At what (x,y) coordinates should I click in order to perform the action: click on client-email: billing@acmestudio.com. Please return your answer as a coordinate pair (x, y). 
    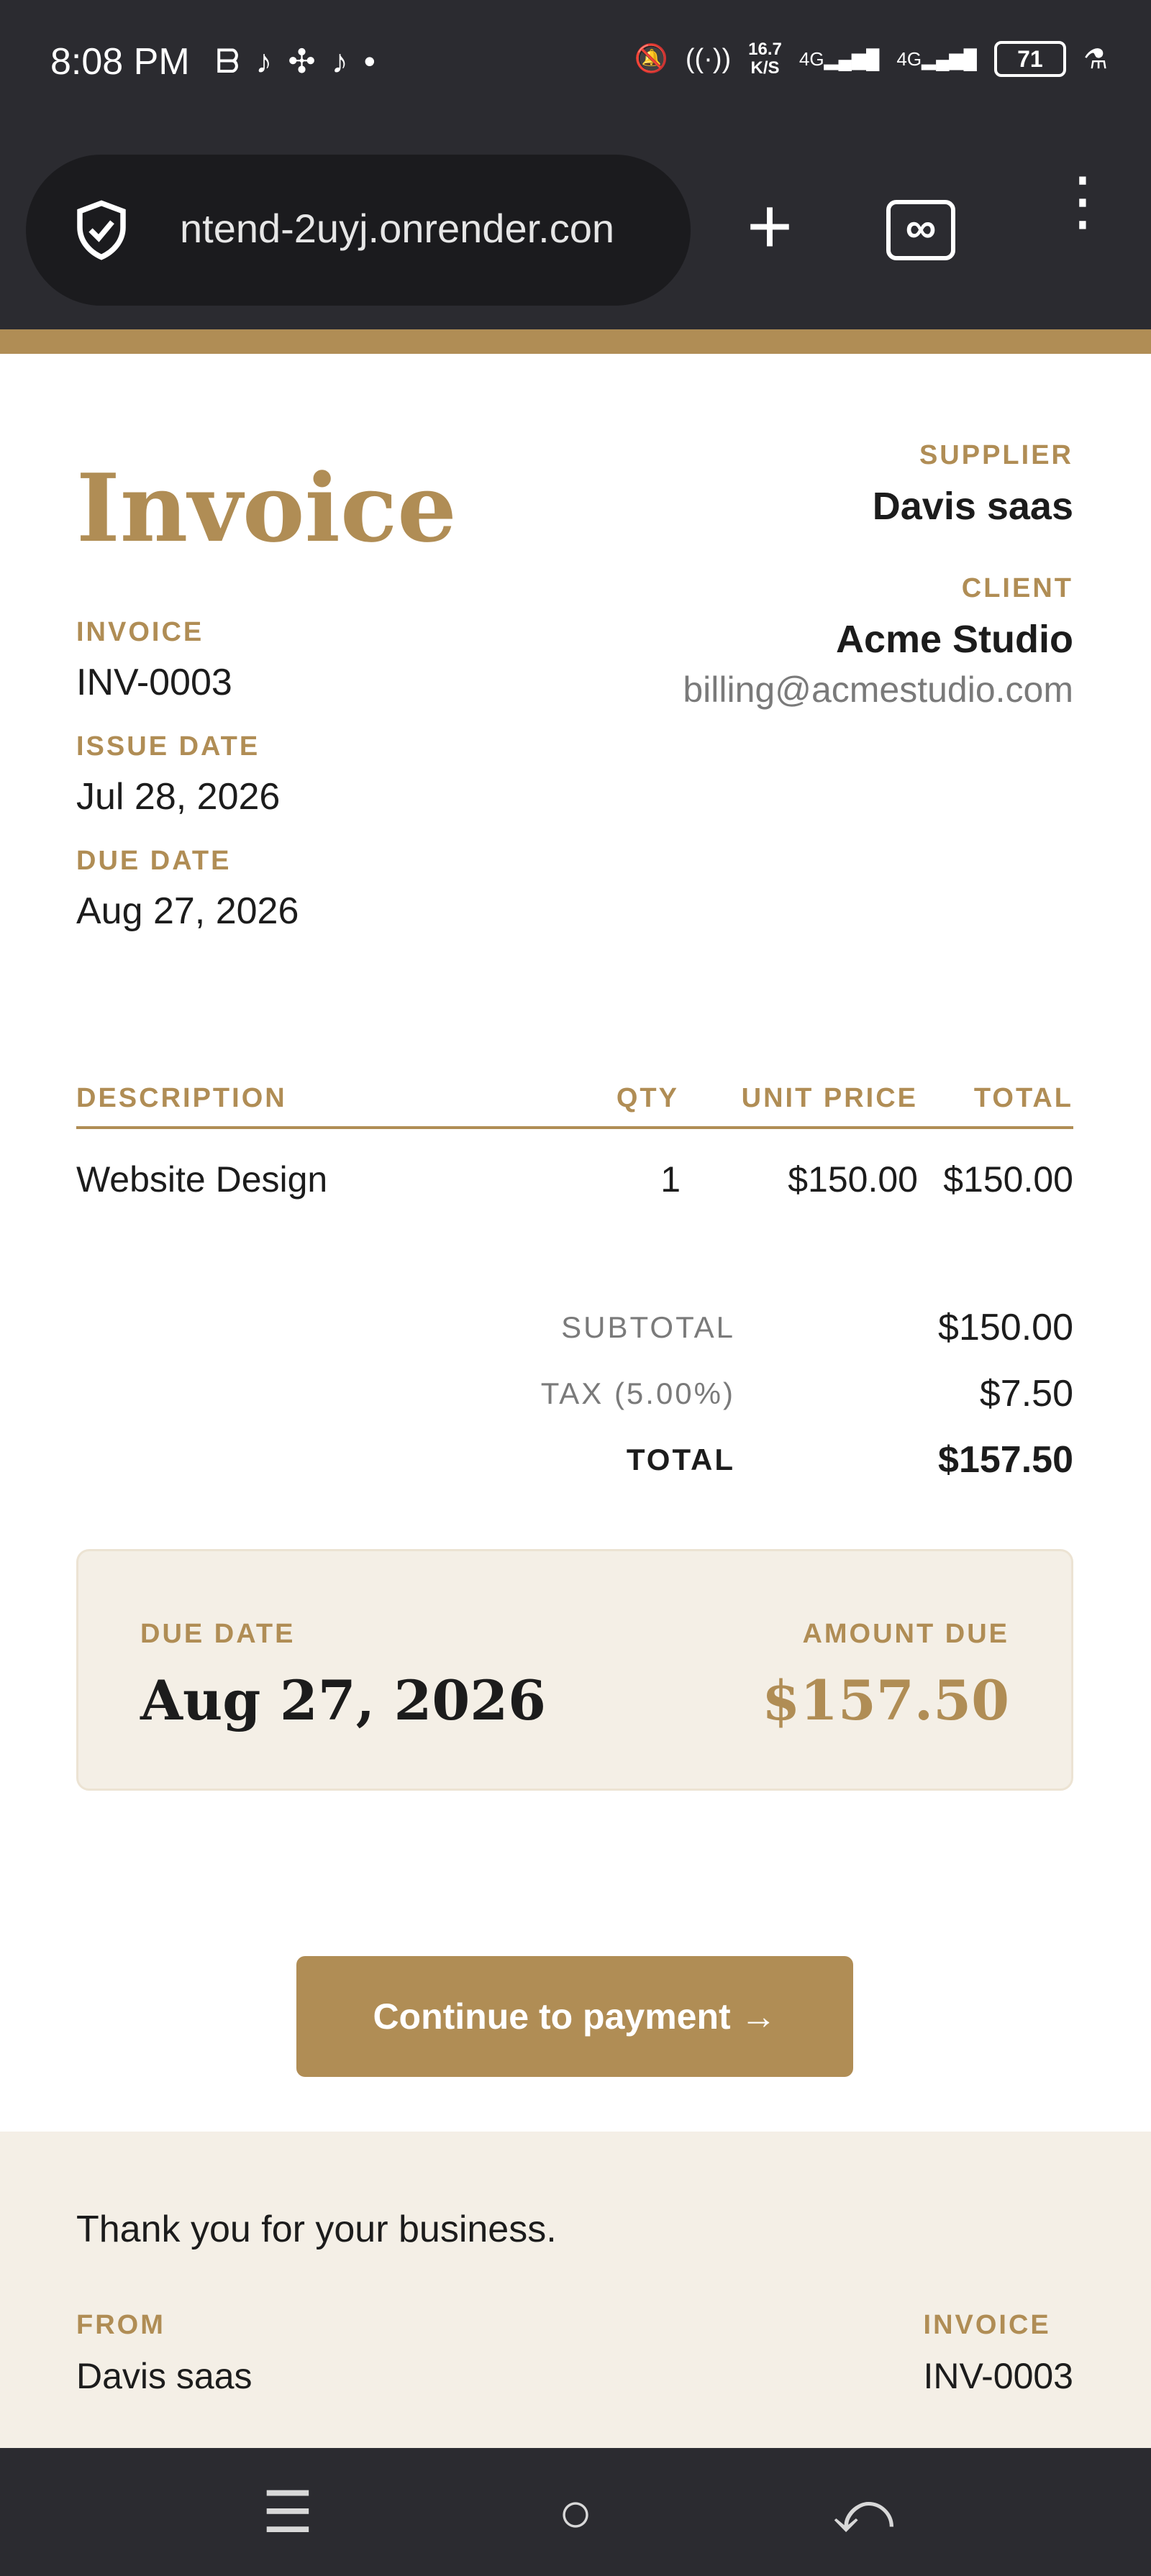
    Looking at the image, I should click on (878, 690).